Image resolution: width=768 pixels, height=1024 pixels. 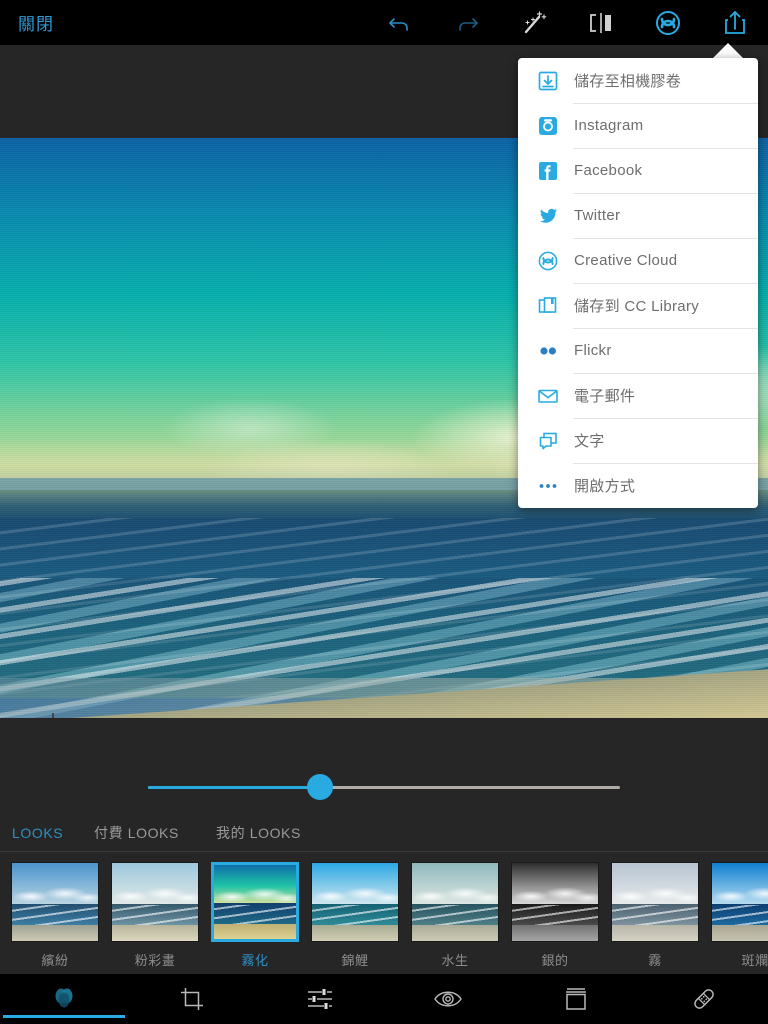 I want to click on undo-button, so click(x=399, y=22).